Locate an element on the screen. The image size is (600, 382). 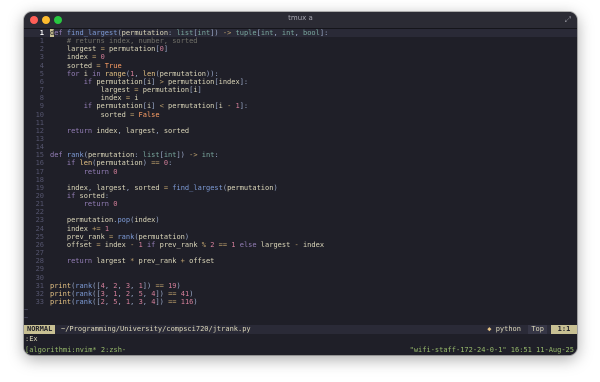
mode-indicator: NORMAL is located at coordinates (40, 329).